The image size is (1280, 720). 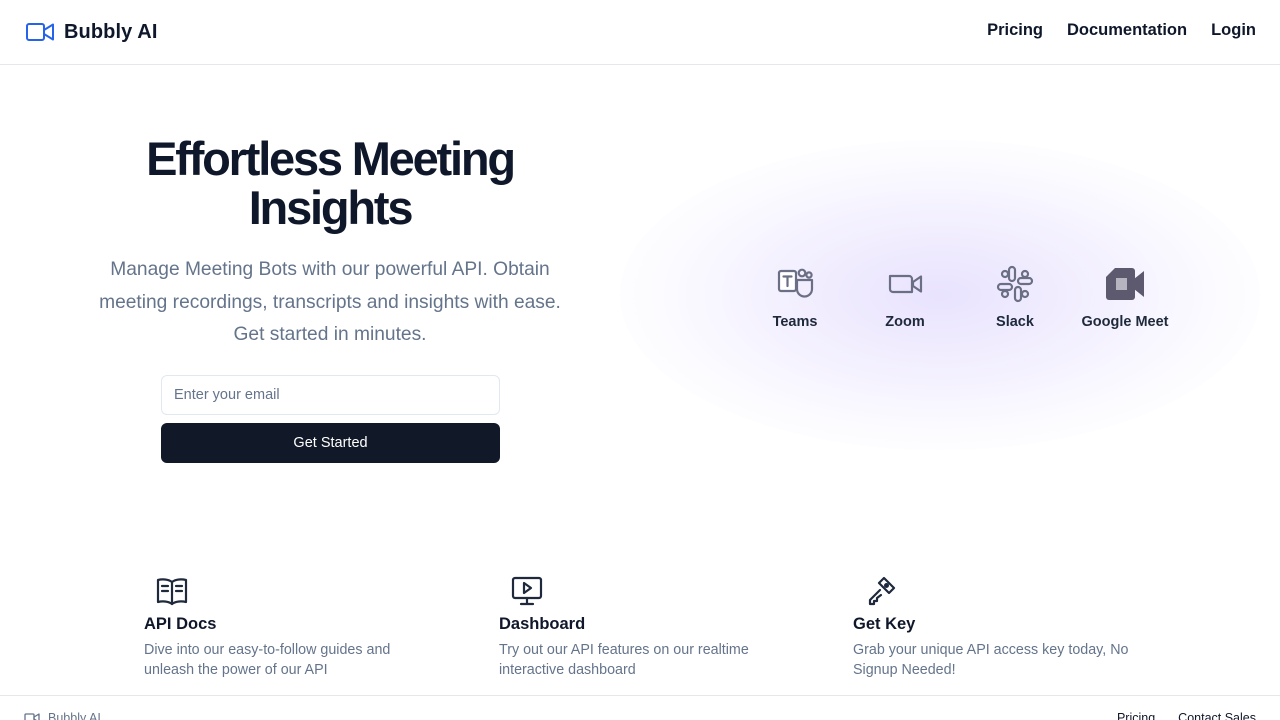 I want to click on footer-link-pricing: Pricing, so click(x=1136, y=715).